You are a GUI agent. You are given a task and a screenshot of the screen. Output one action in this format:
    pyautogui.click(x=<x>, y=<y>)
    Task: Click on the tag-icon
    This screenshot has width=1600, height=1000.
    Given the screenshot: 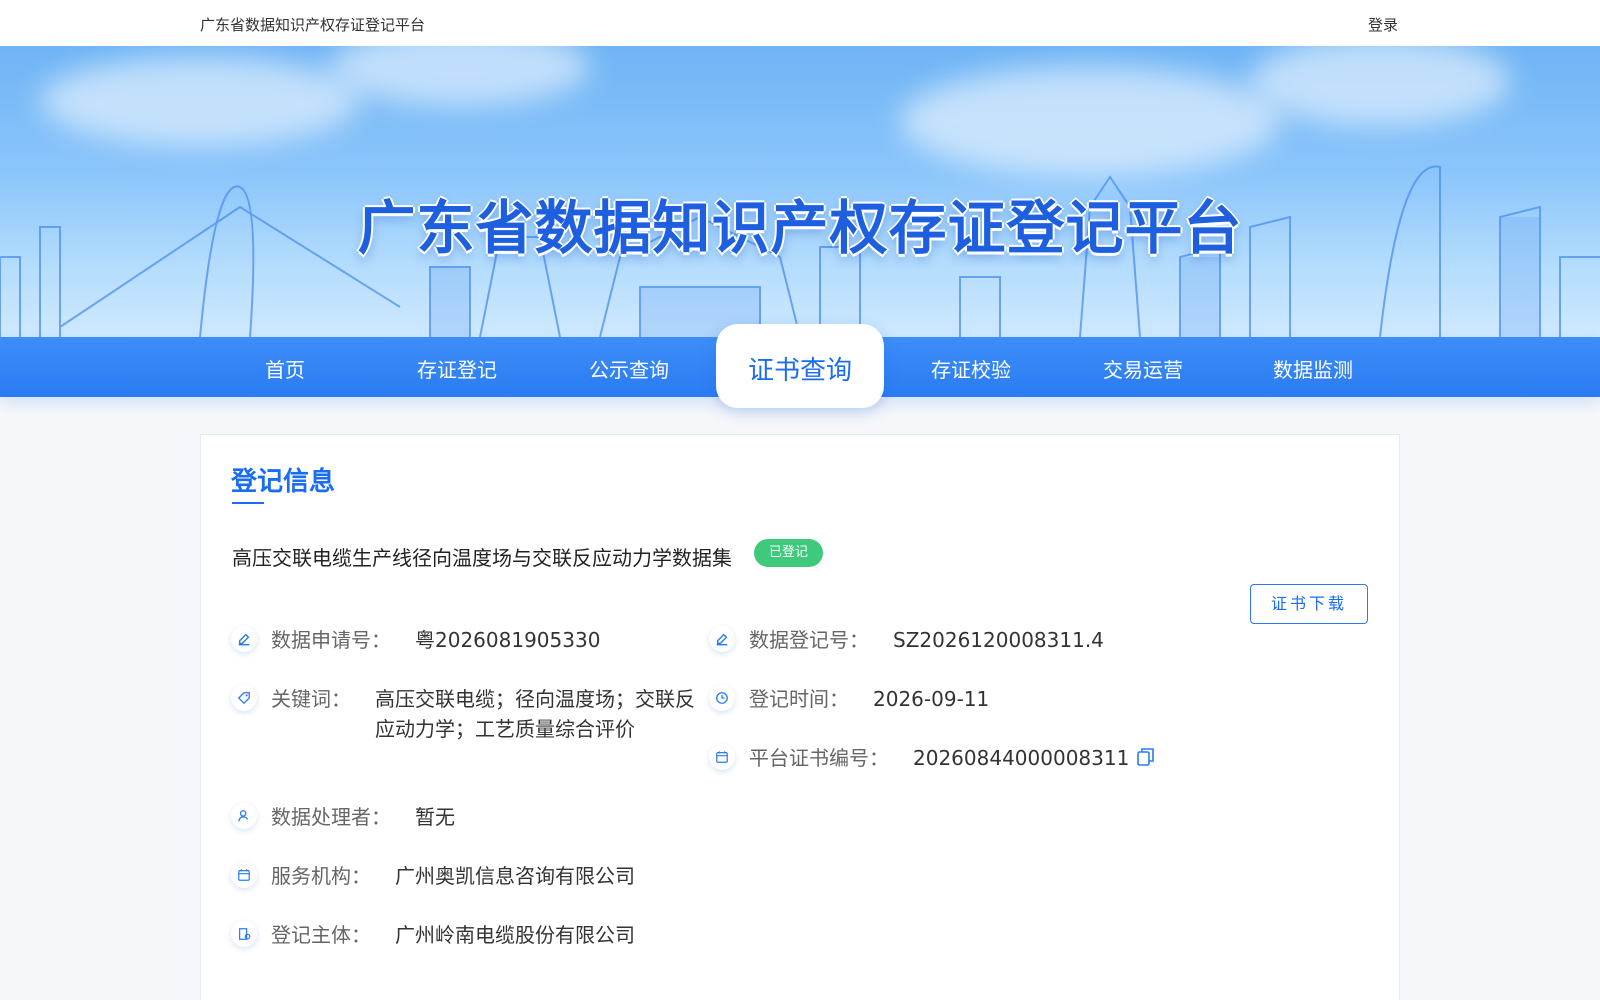 What is the action you would take?
    pyautogui.click(x=244, y=698)
    